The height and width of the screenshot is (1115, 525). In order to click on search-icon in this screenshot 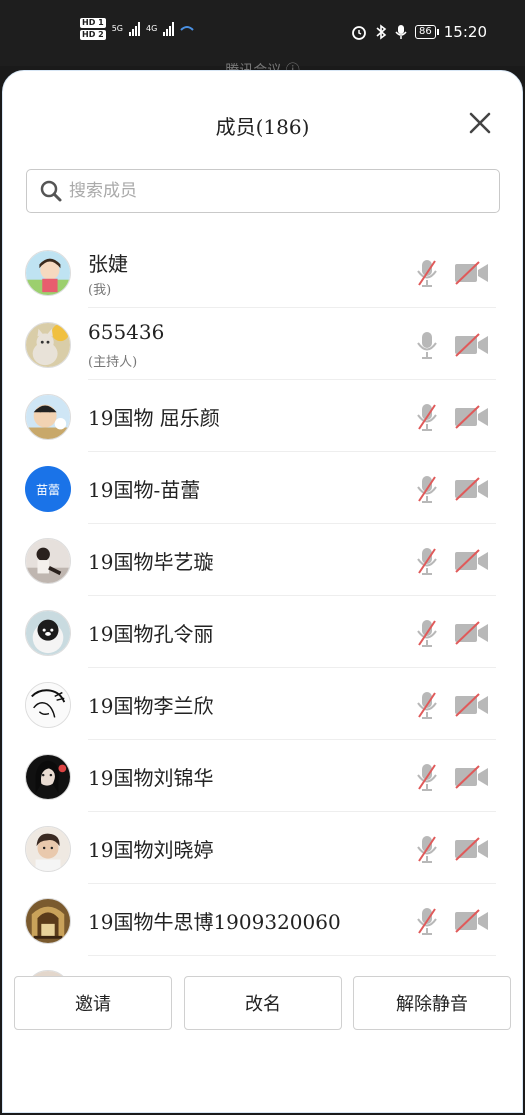, I will do `click(51, 191)`.